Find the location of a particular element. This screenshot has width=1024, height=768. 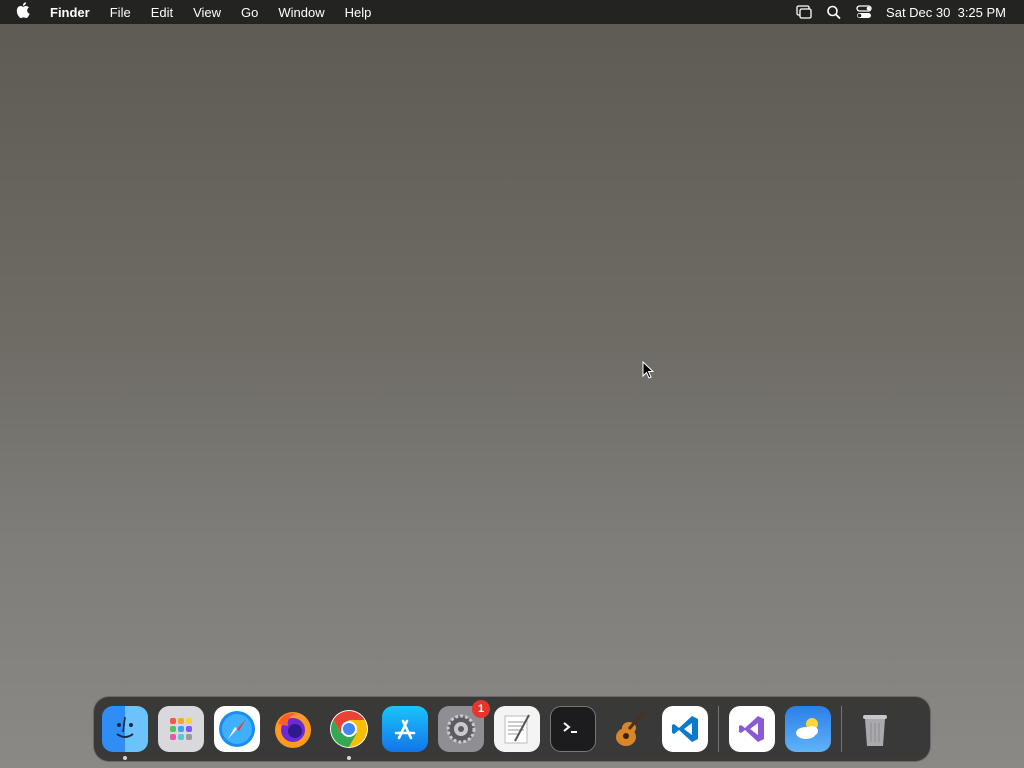

dock-garageband is located at coordinates (629, 729).